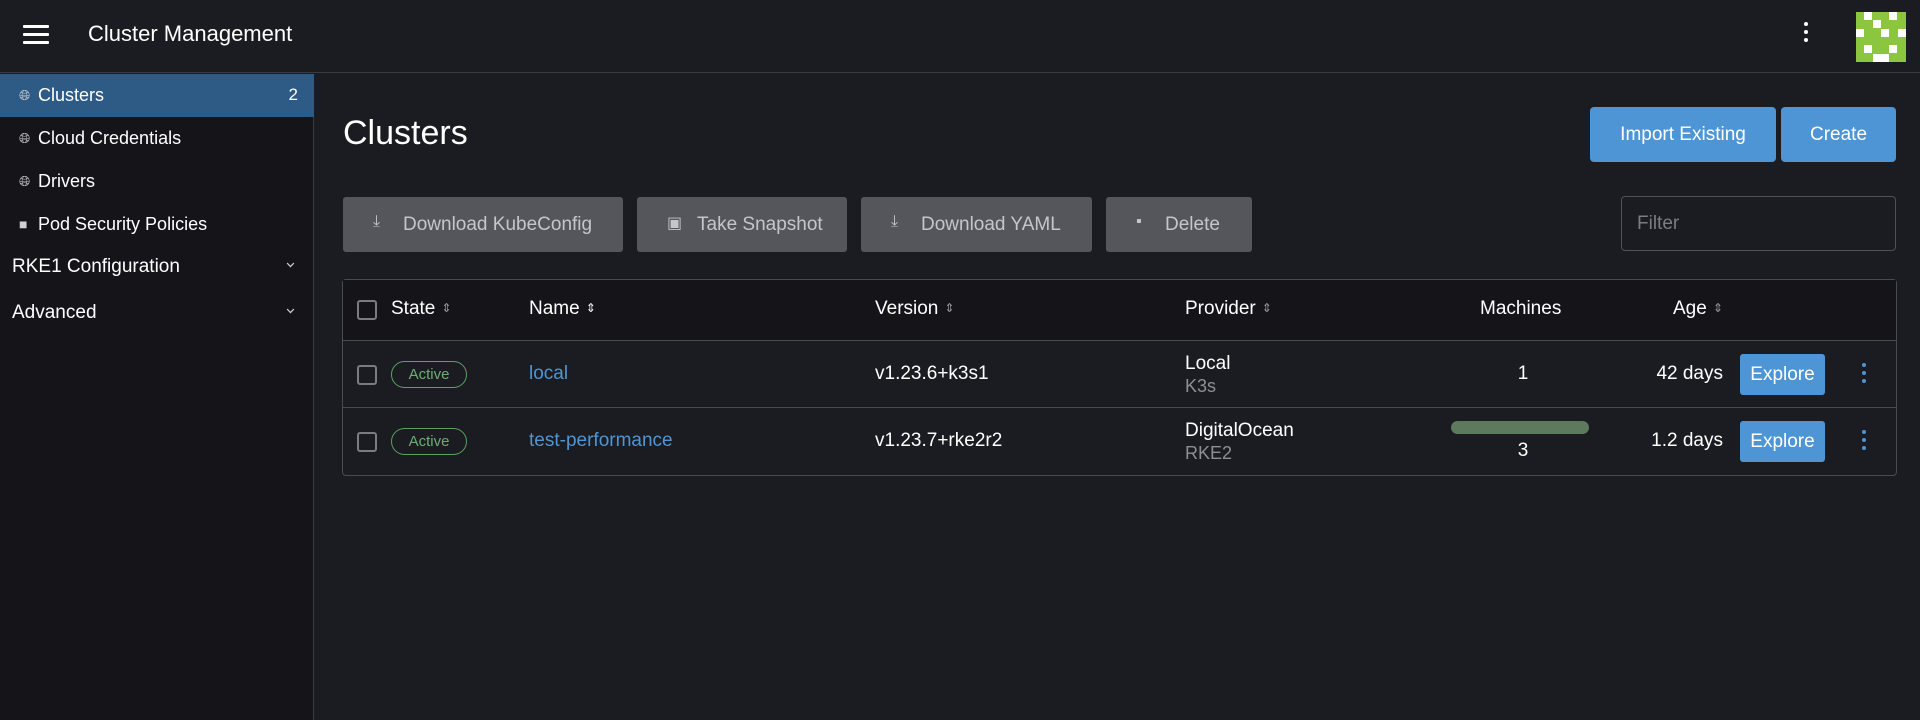  I want to click on header-label: Provider, so click(1220, 308).